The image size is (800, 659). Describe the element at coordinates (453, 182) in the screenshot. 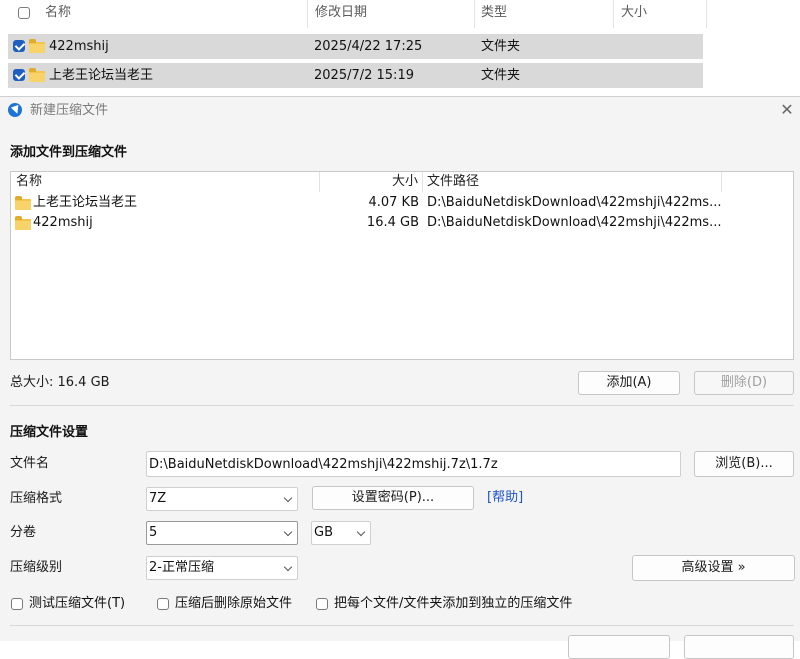

I see `list-column-path: 文件路径` at that location.